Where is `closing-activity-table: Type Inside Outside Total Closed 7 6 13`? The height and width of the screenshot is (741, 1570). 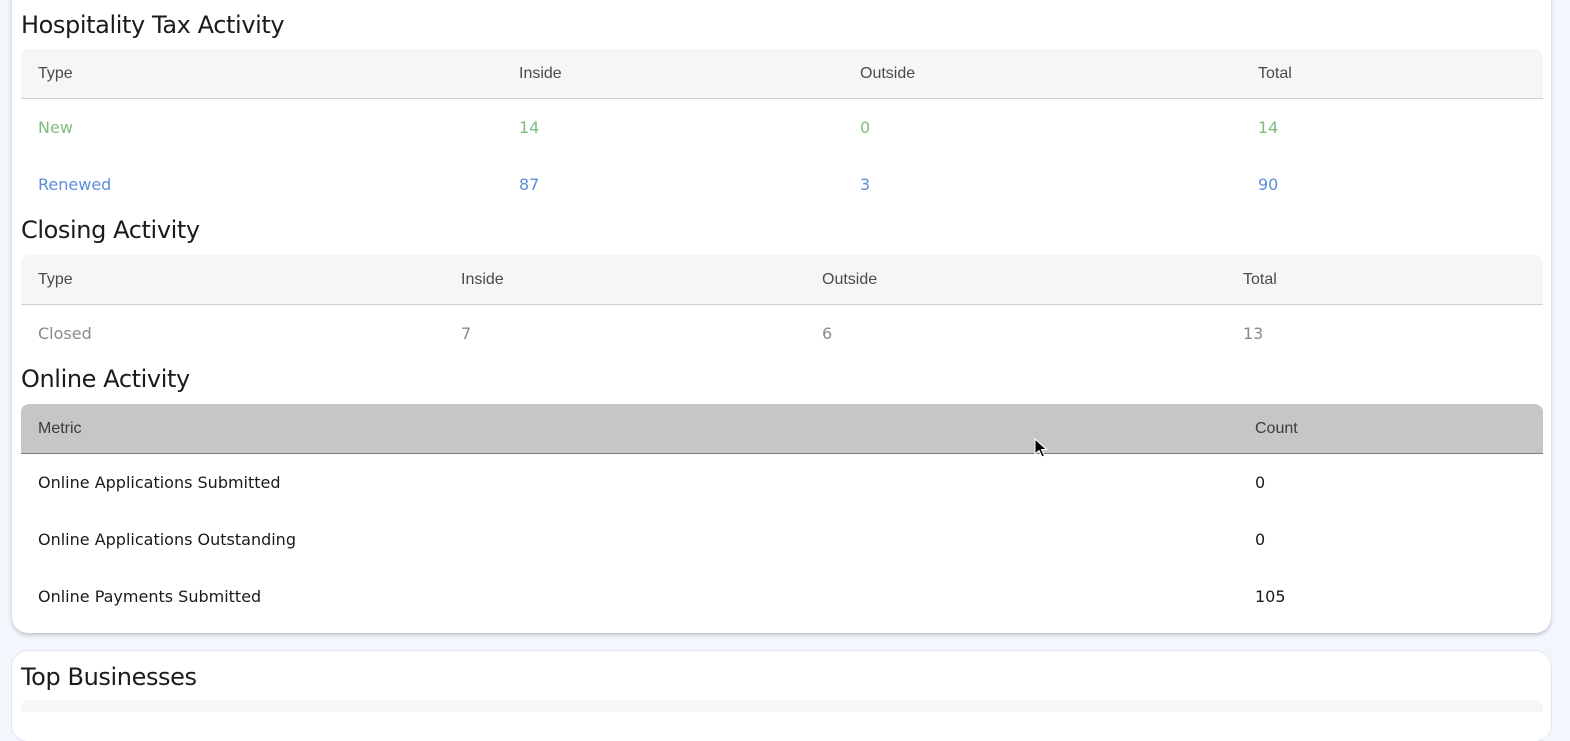
closing-activity-table: Type Inside Outside Total Closed 7 6 13 is located at coordinates (782, 308).